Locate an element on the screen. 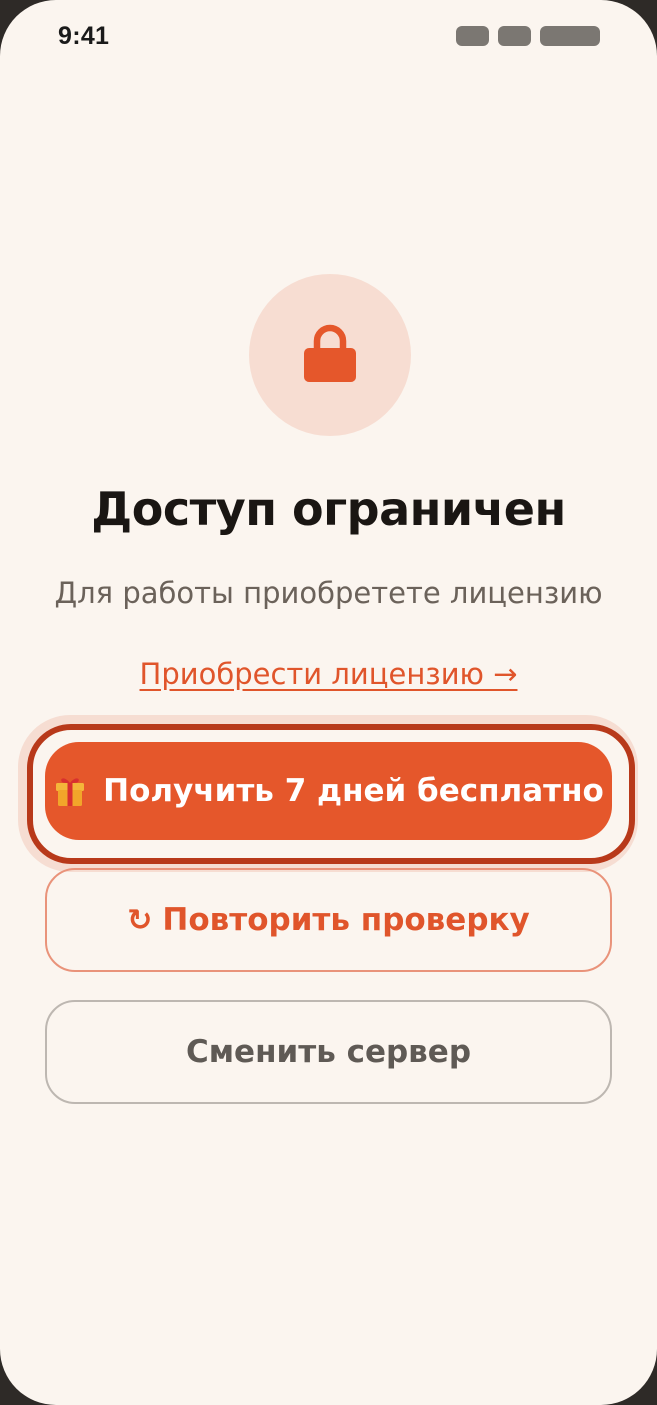  retry-check-button: ↻ Повторить проверку is located at coordinates (328, 920).